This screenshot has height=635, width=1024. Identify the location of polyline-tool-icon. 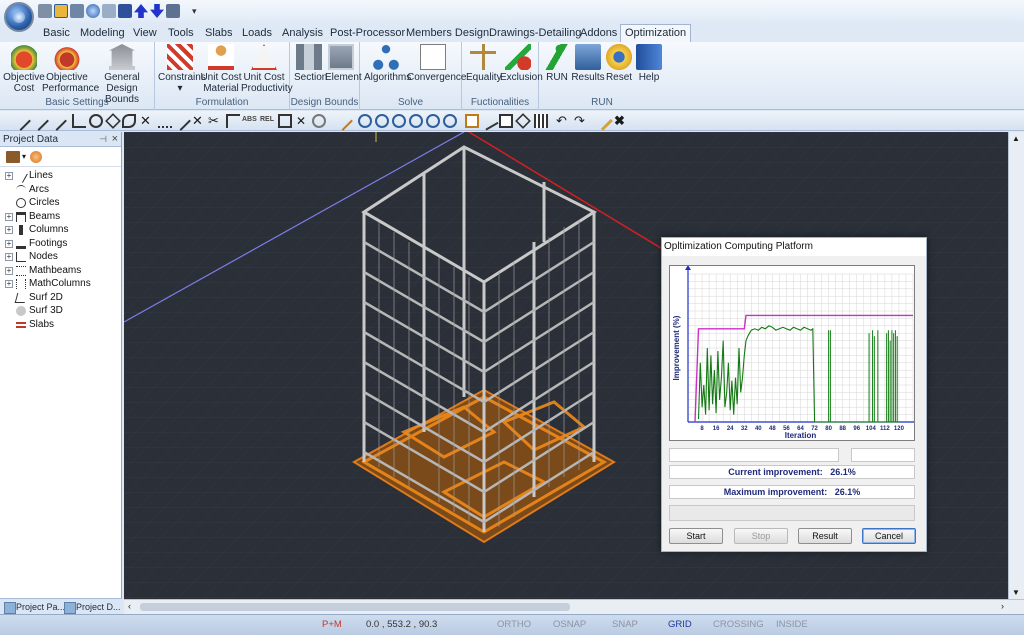
(39, 121).